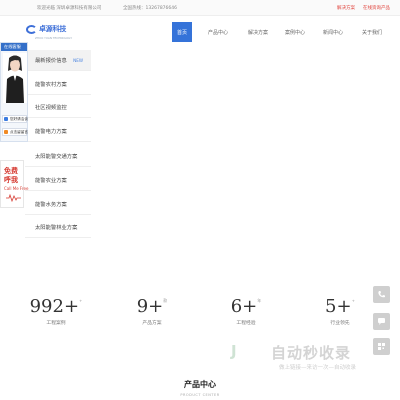 The height and width of the screenshot is (400, 400). I want to click on logo-text: 卓源科技, so click(53, 29).